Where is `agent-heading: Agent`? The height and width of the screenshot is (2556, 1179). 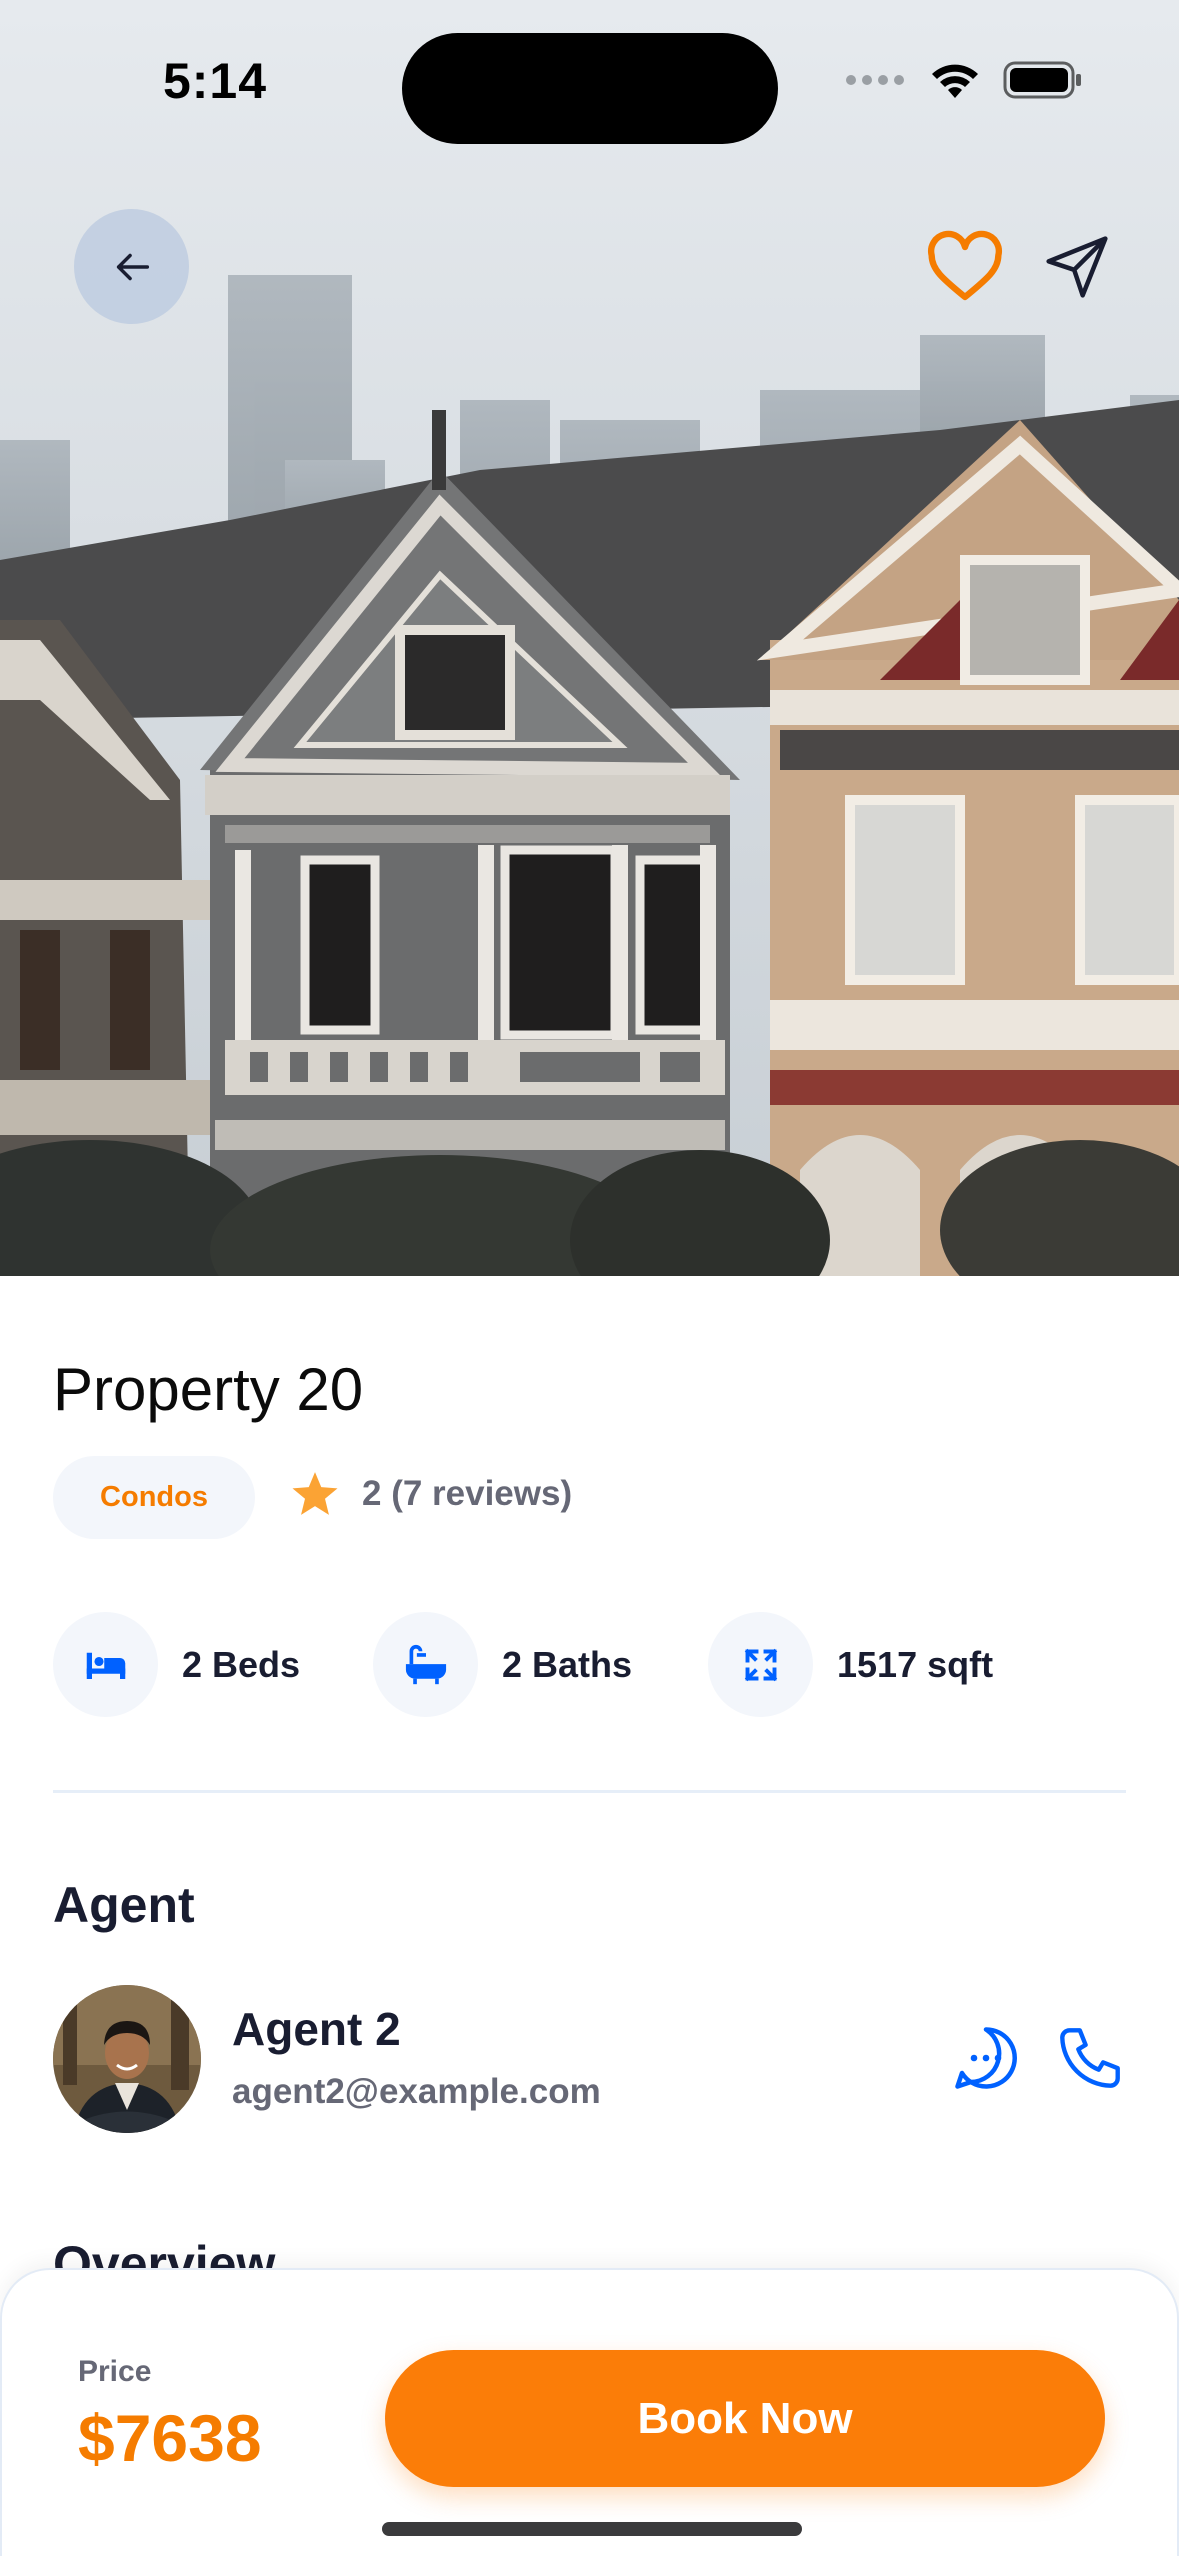 agent-heading: Agent is located at coordinates (124, 1905).